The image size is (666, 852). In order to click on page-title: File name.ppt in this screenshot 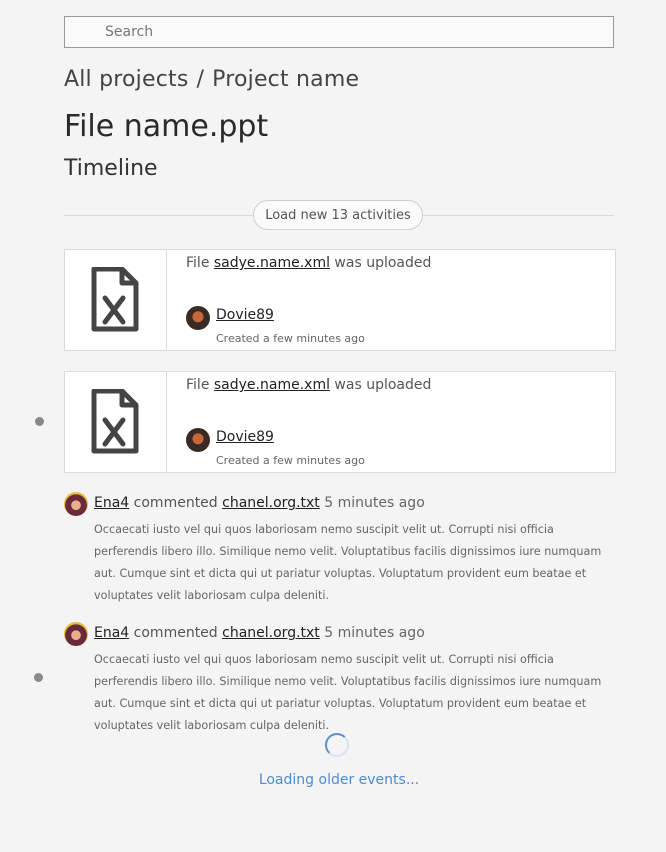, I will do `click(166, 126)`.